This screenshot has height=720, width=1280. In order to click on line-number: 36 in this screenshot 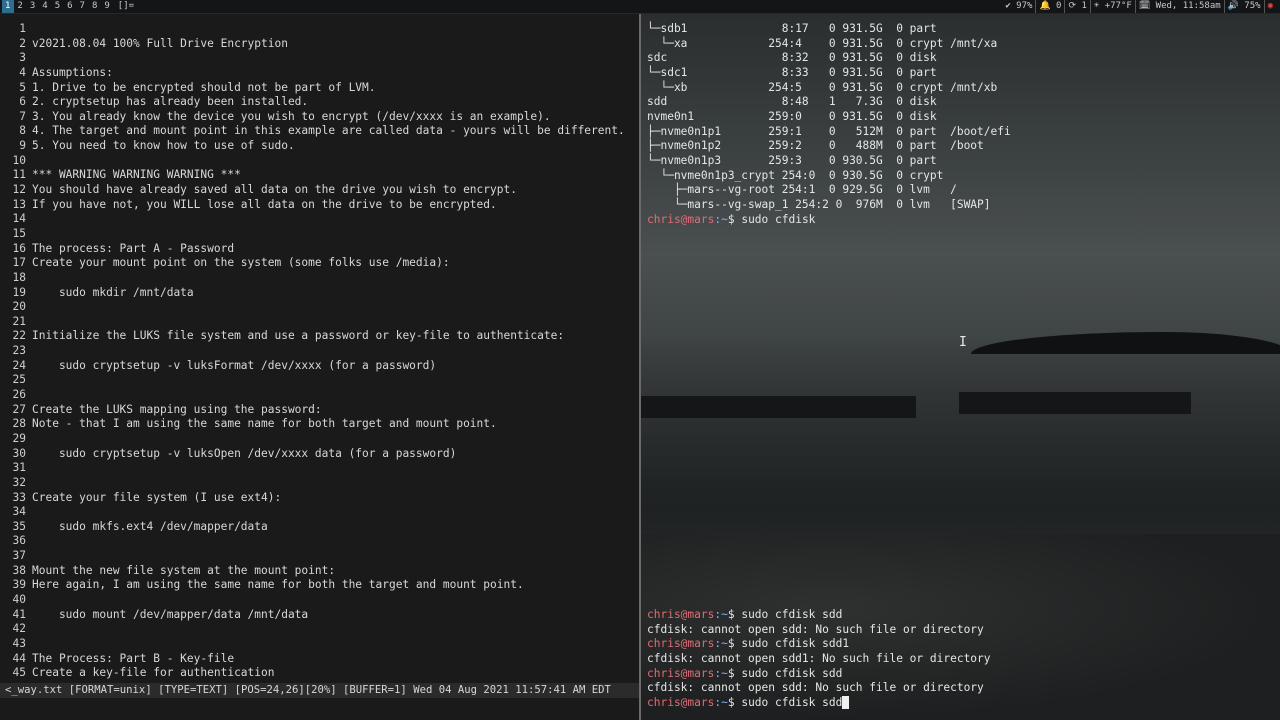, I will do `click(19, 541)`.